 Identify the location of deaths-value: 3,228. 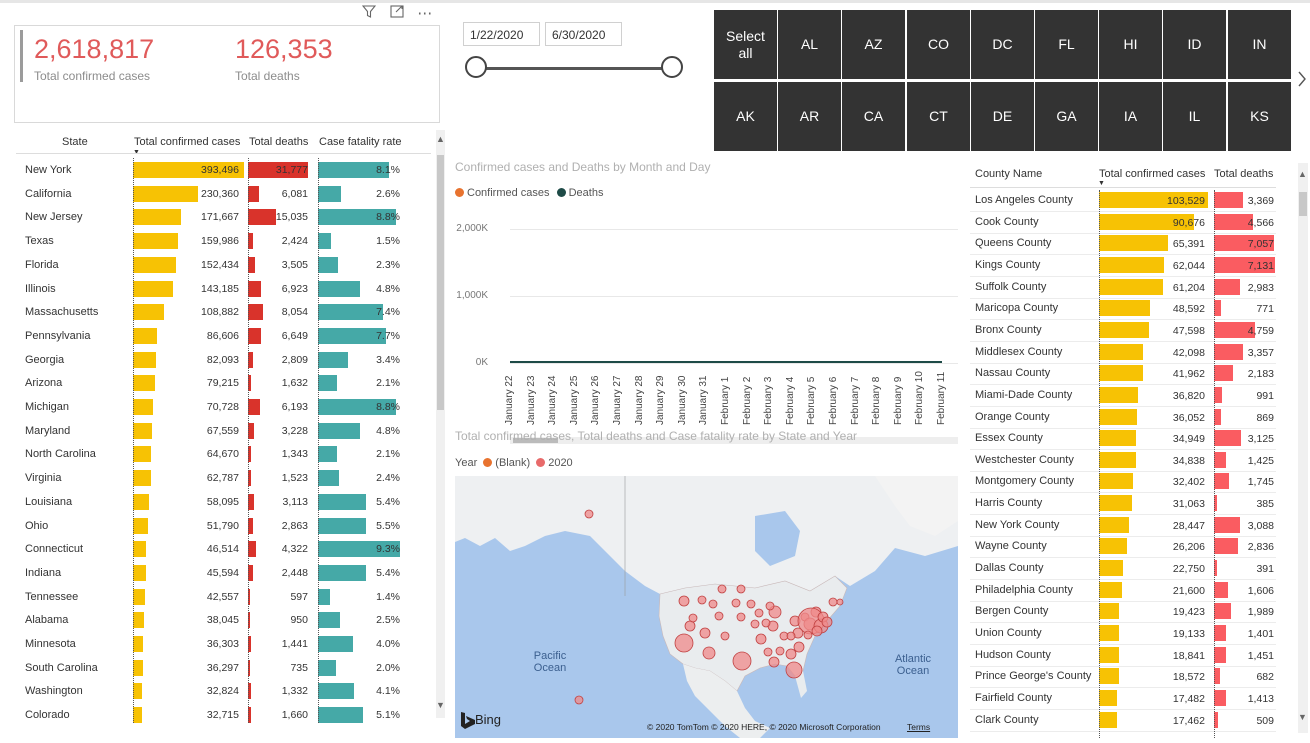
(294, 431).